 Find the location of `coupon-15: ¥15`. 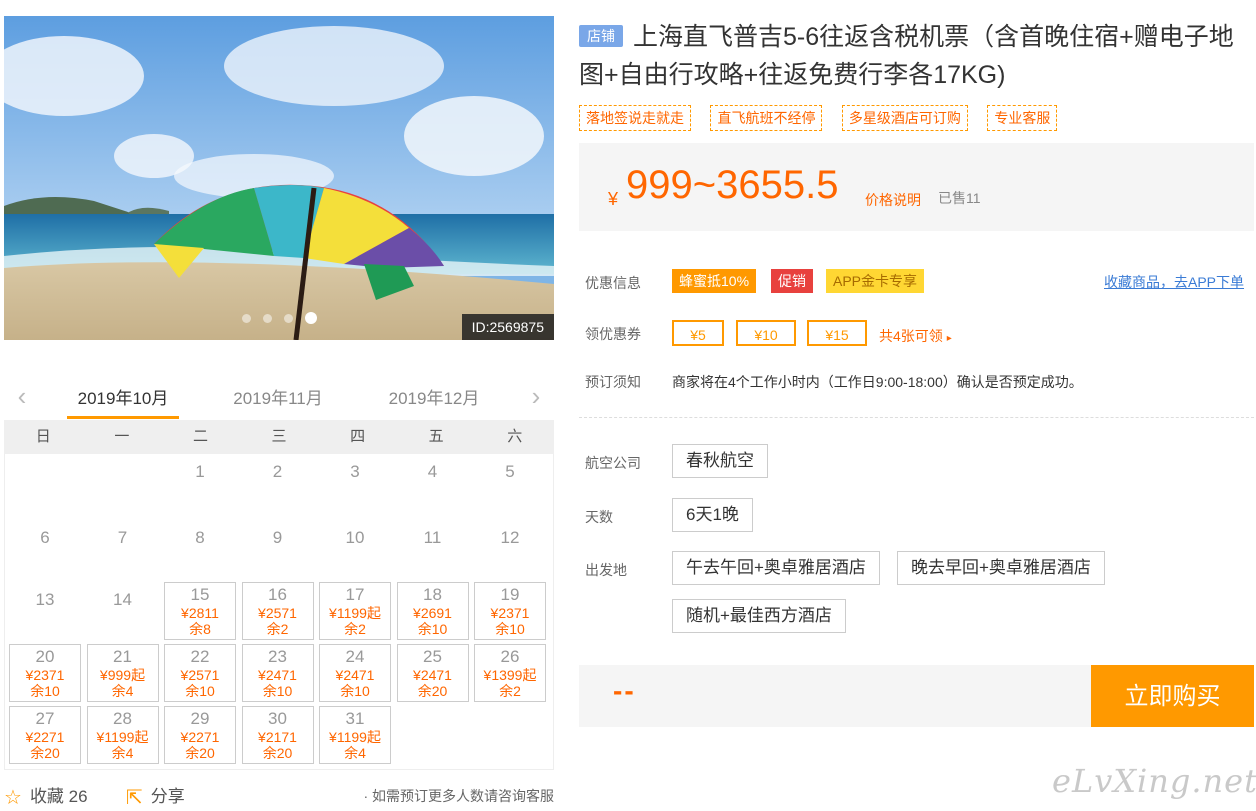

coupon-15: ¥15 is located at coordinates (837, 333).